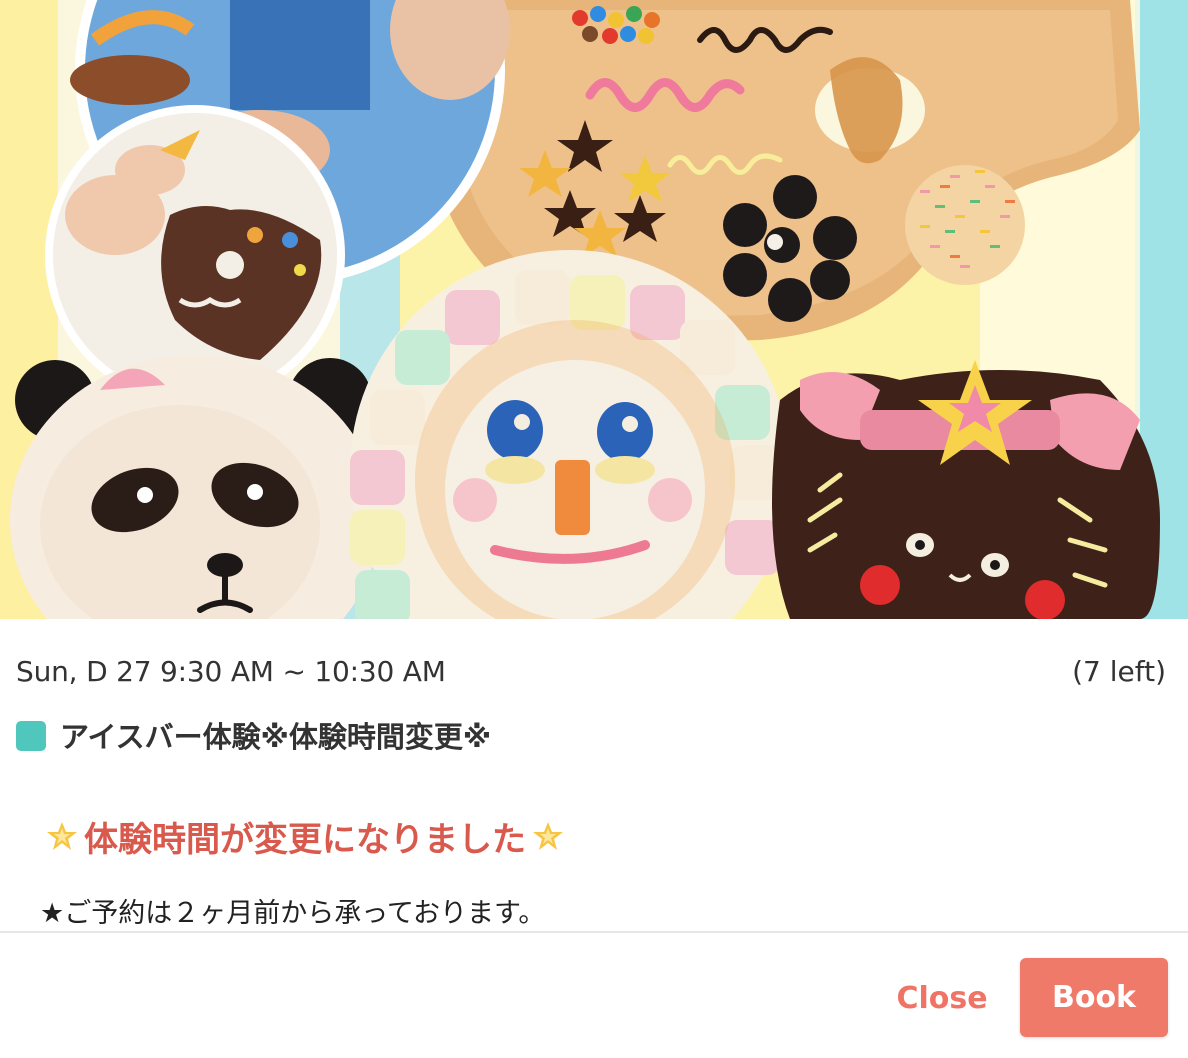 This screenshot has height=1058, width=1188. What do you see at coordinates (594, 994) in the screenshot?
I see `modal-footer: Close Book` at bounding box center [594, 994].